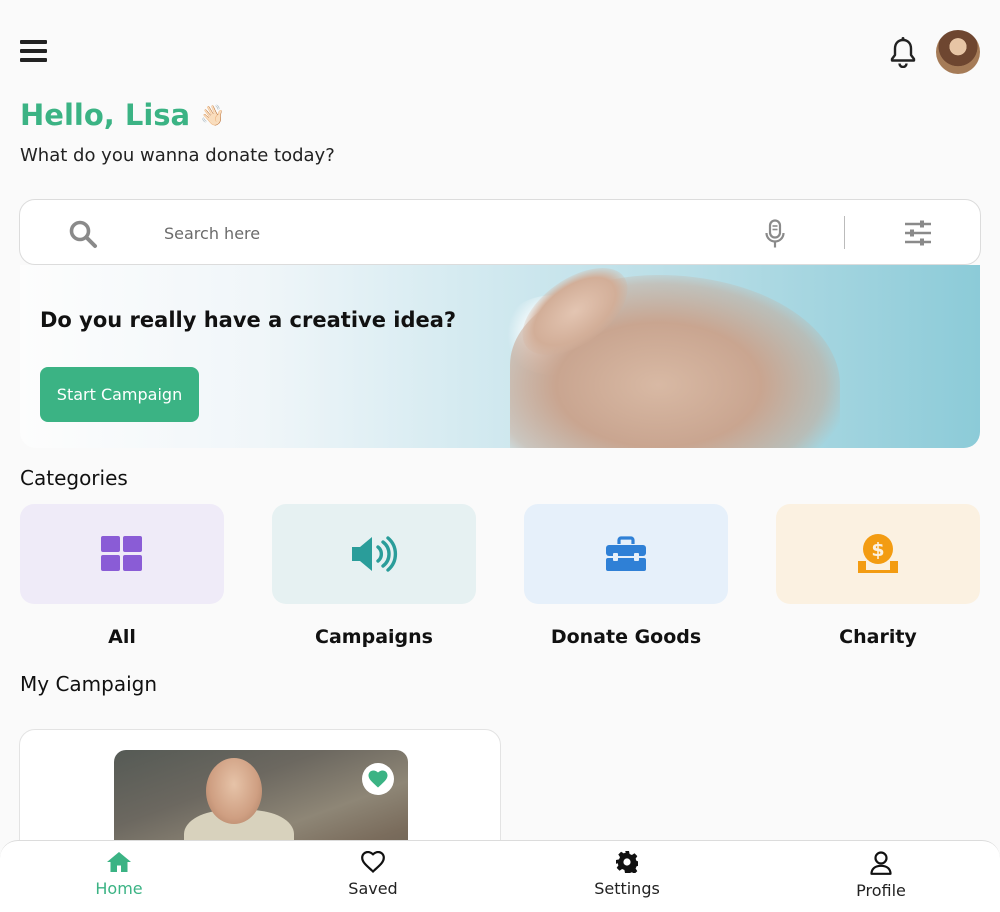 The width and height of the screenshot is (1000, 912). What do you see at coordinates (74, 478) in the screenshot?
I see `categories-title: Categories` at bounding box center [74, 478].